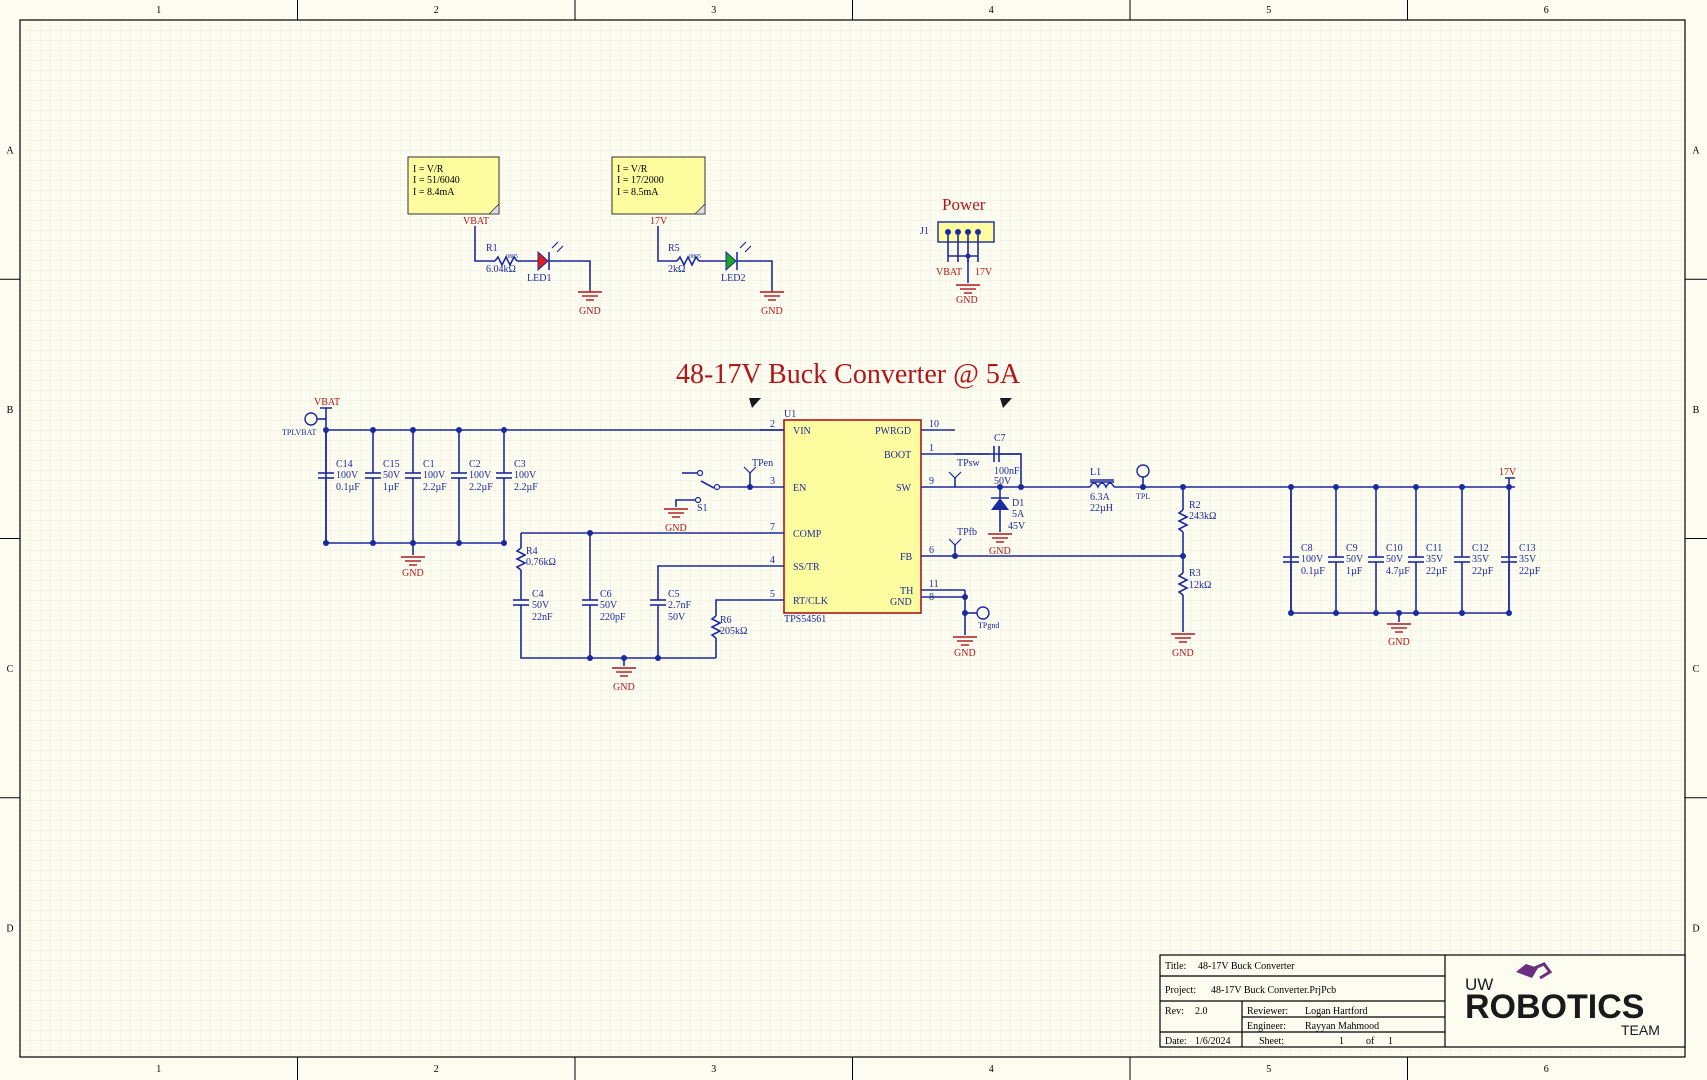  What do you see at coordinates (434, 192) in the screenshot?
I see `note-line: I = 8.4mA` at bounding box center [434, 192].